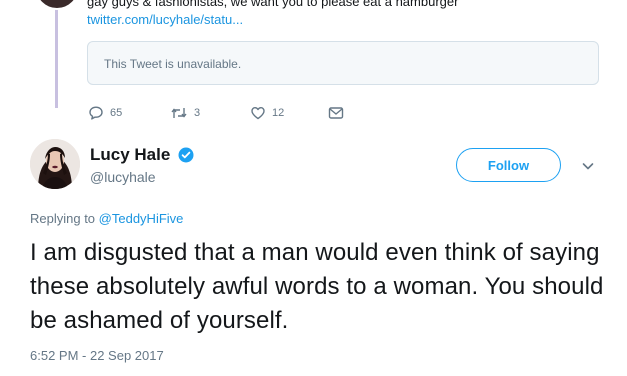  I want to click on reply-button: 65, so click(129, 113).